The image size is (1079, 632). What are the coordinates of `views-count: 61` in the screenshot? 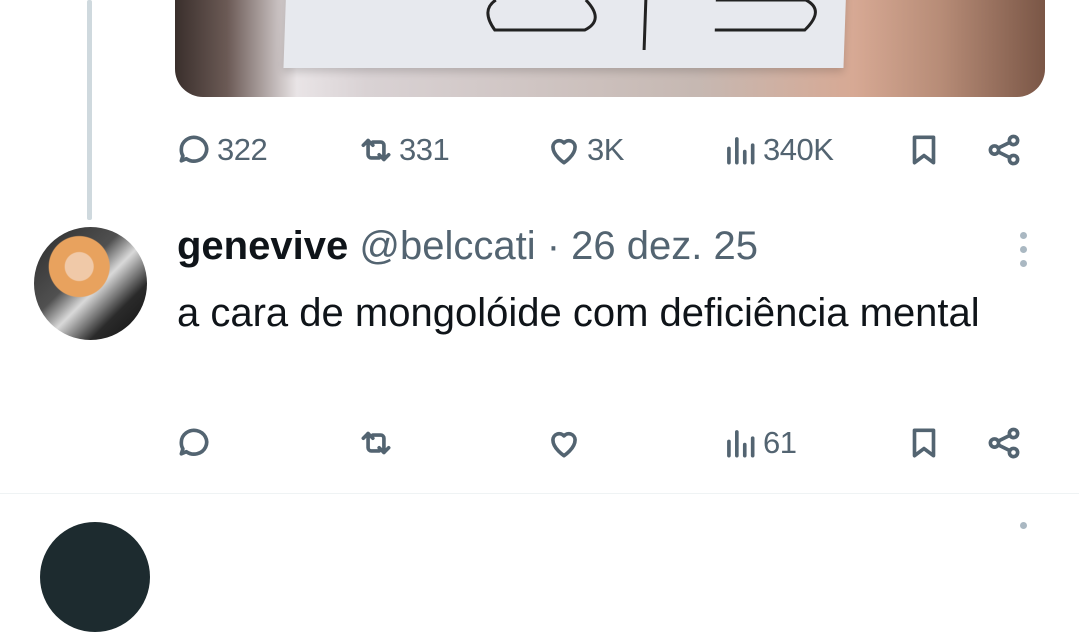 It's located at (780, 442).